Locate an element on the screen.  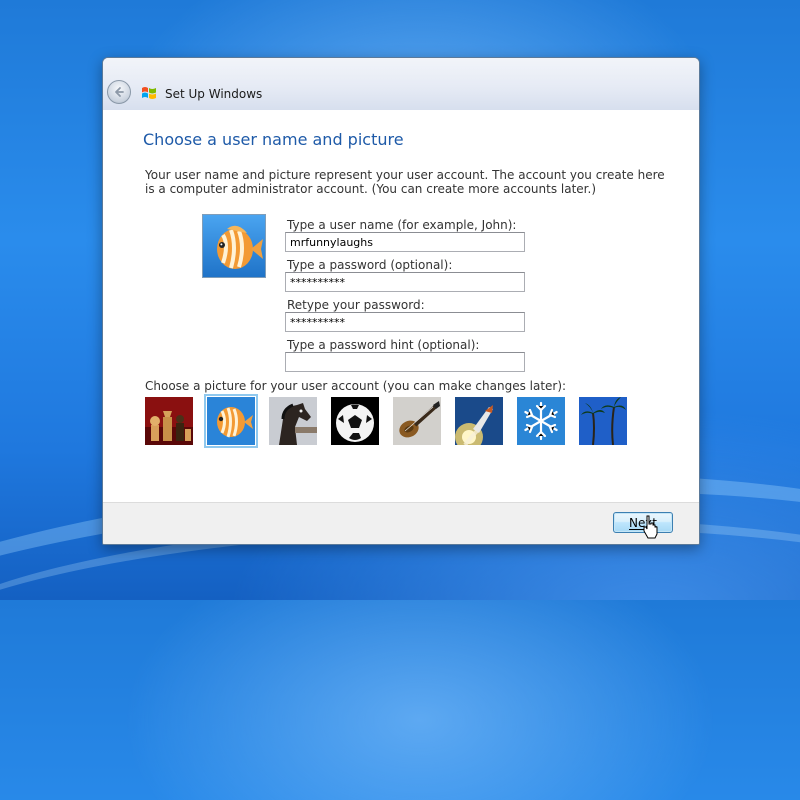
password-hint-input is located at coordinates (405, 362).